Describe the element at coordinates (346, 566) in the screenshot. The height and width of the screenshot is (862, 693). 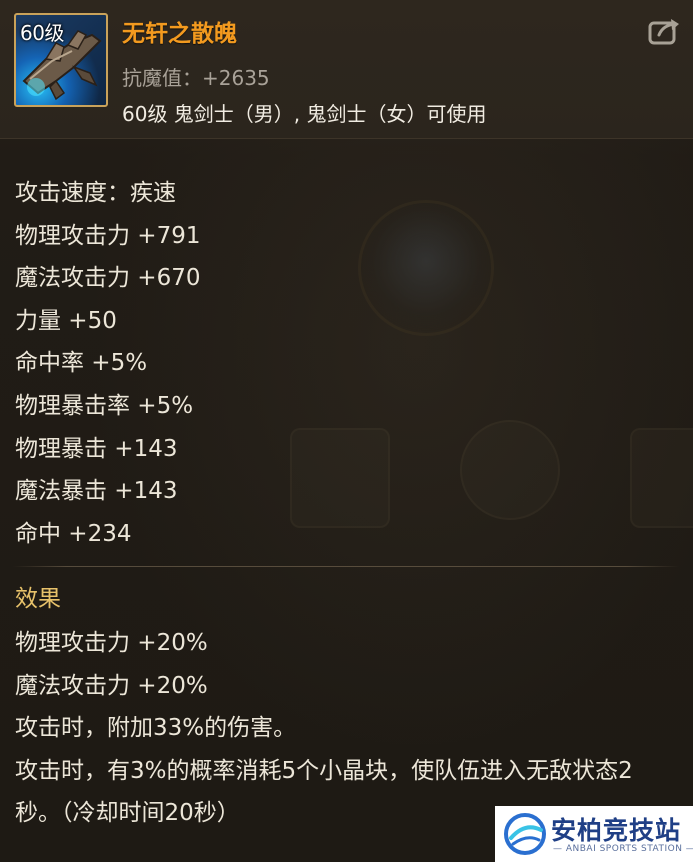
I see `section-divider` at that location.